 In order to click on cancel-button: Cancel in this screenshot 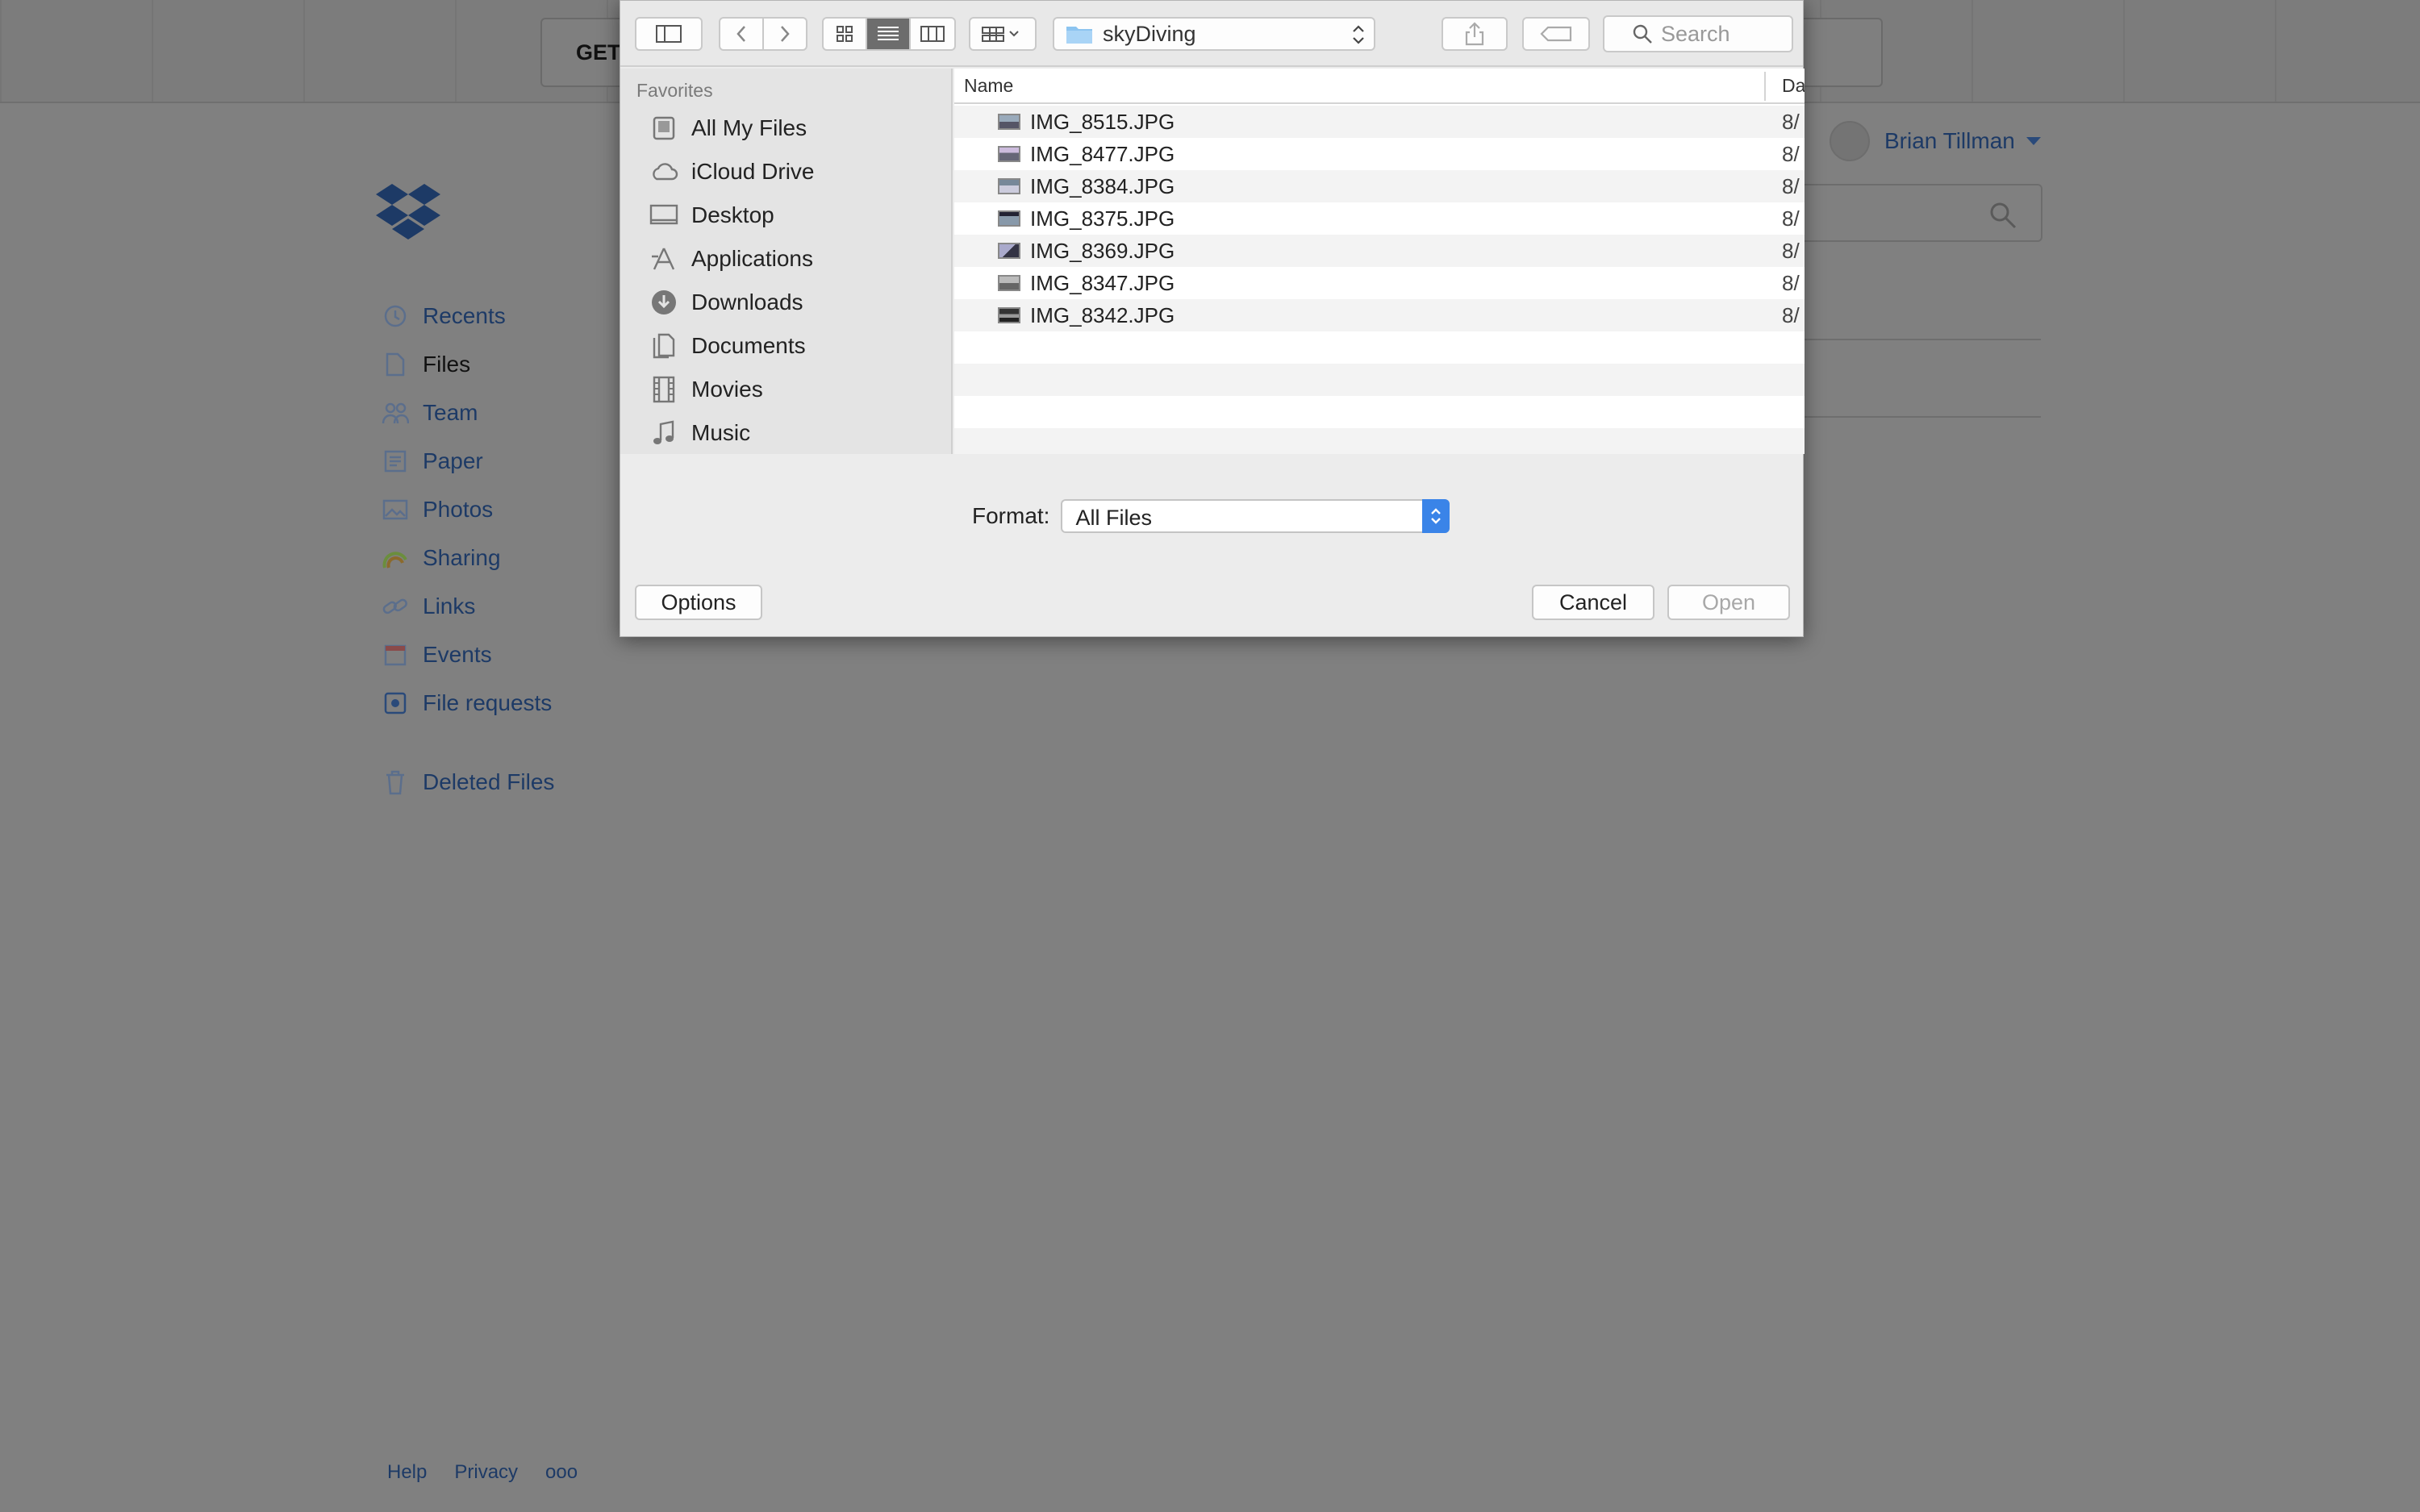, I will do `click(1593, 602)`.